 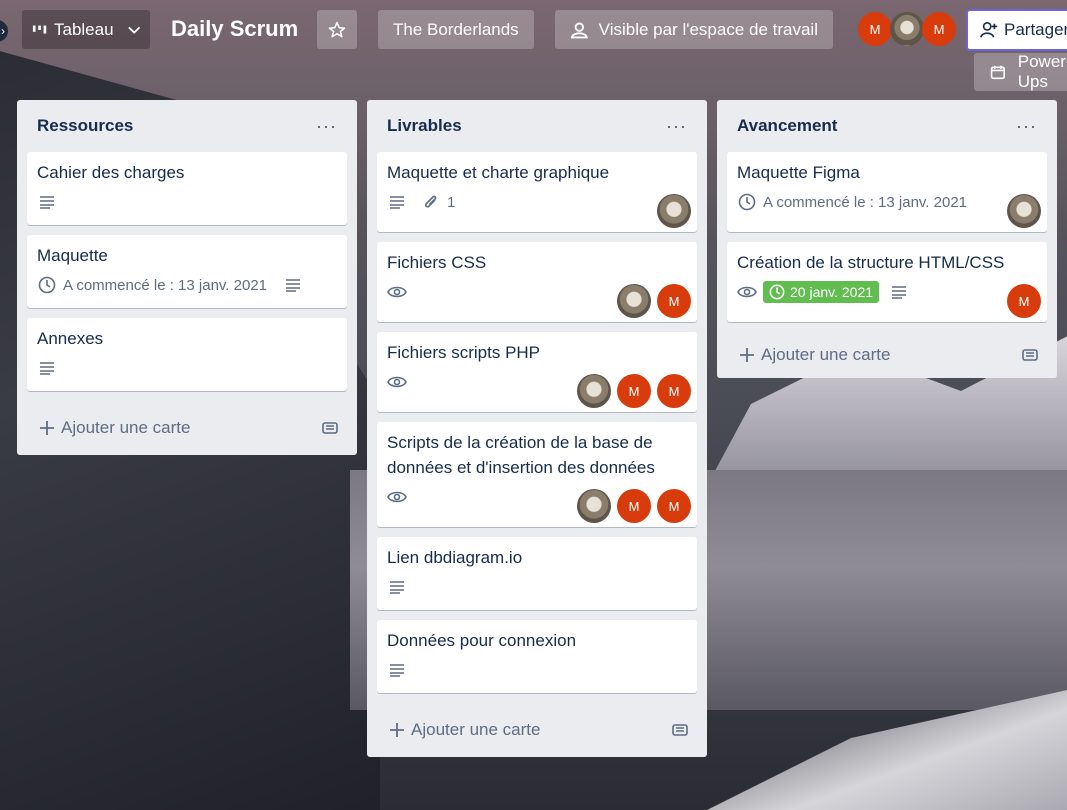 I want to click on add-person-icon, so click(x=989, y=29).